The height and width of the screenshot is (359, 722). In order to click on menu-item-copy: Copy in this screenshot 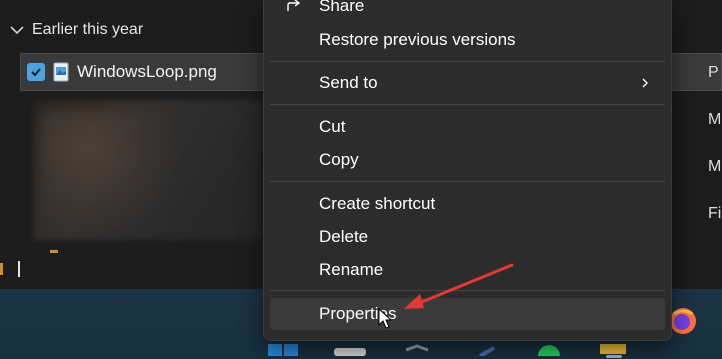, I will do `click(467, 160)`.